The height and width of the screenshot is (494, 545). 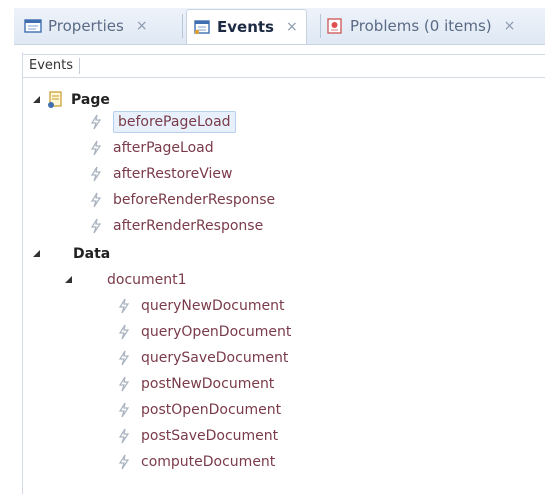 I want to click on tab-properties: Properties ×, so click(x=86, y=26).